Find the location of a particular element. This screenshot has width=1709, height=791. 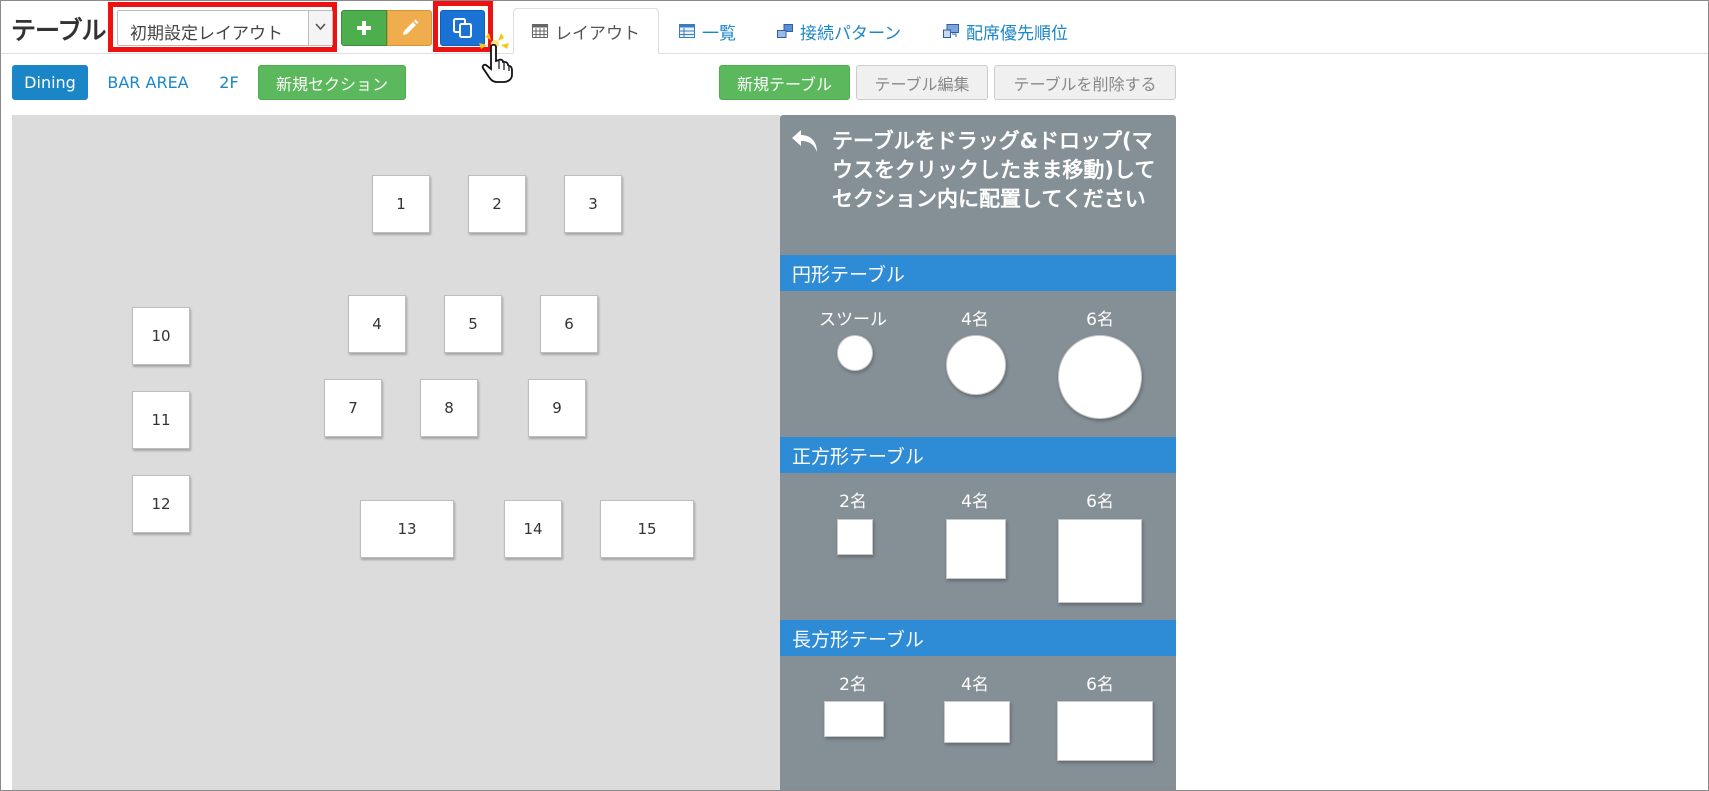

tab-layout: レイアウト is located at coordinates (586, 31).